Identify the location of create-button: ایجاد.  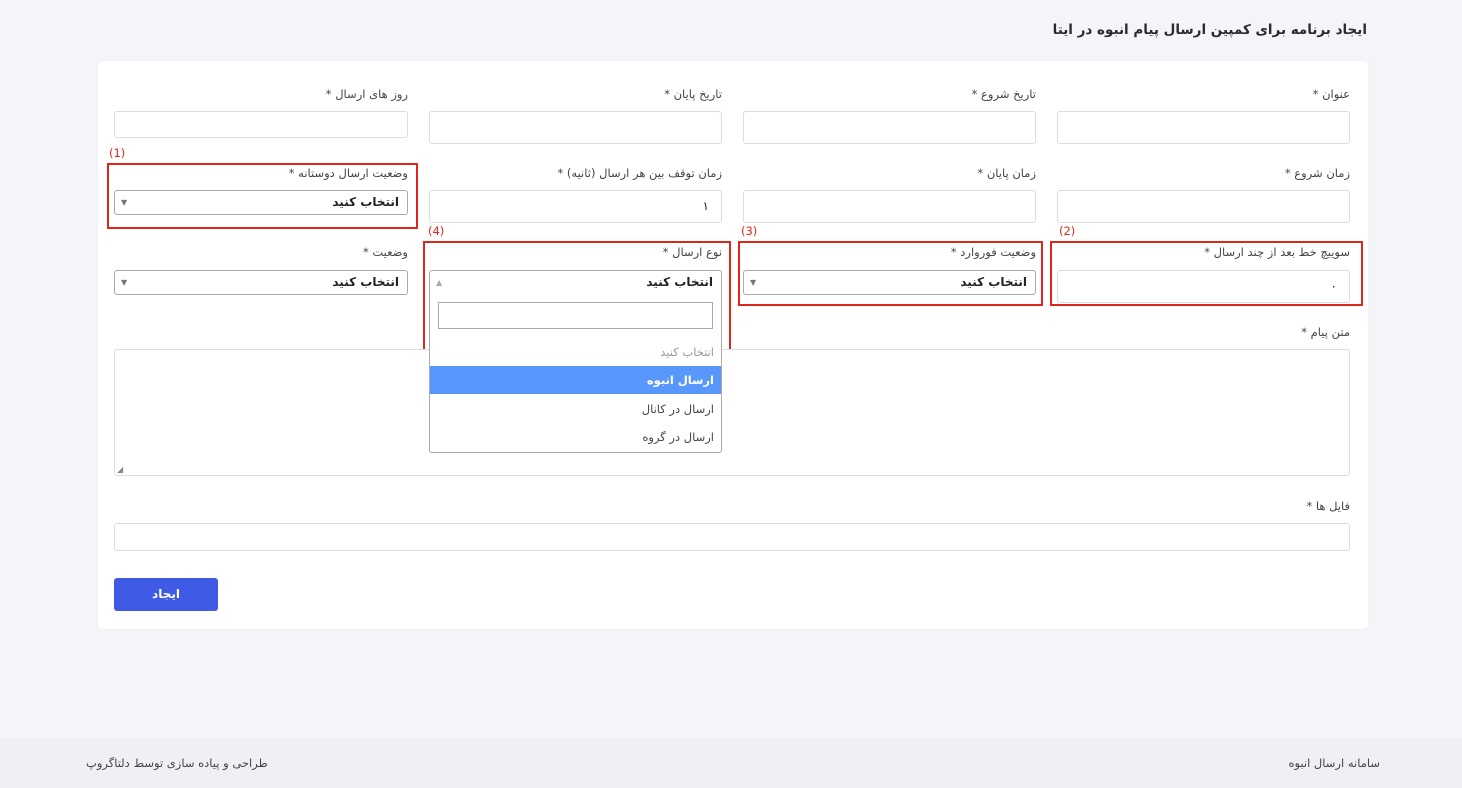
(166, 594).